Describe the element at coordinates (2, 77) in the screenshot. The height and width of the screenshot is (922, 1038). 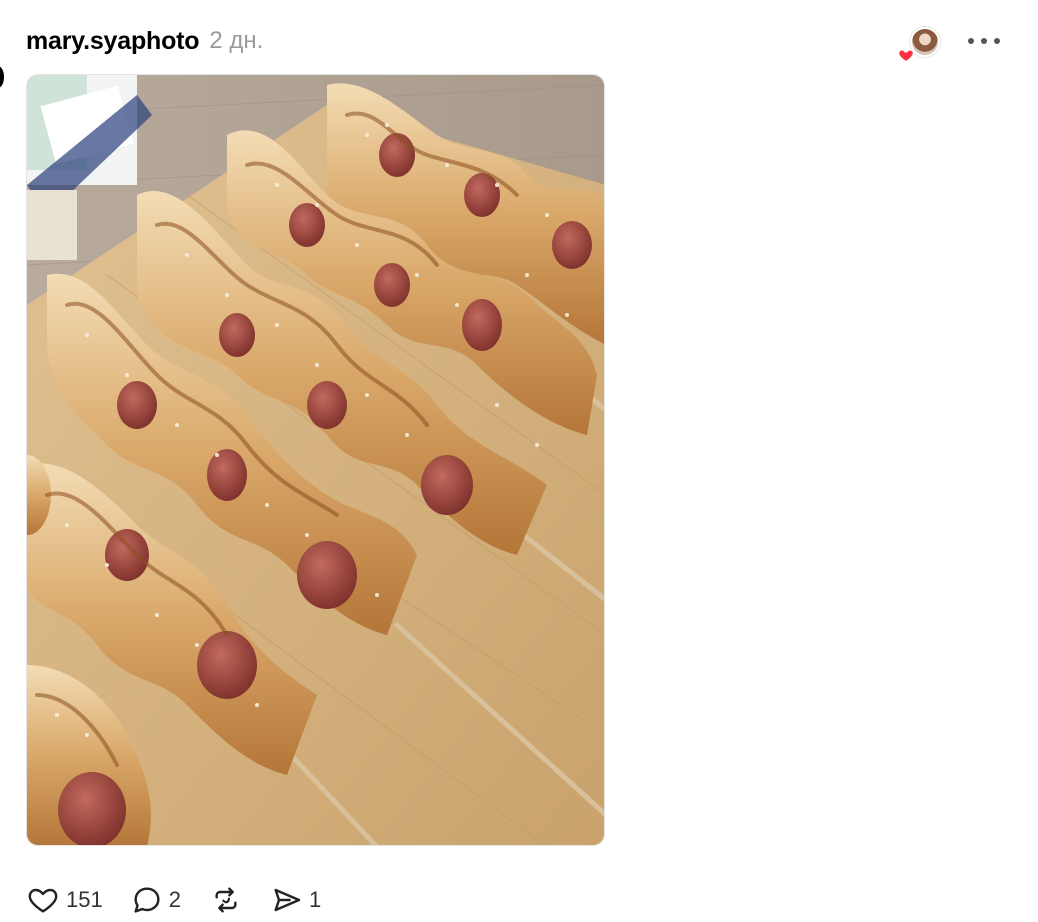
I see `thread-dot` at that location.